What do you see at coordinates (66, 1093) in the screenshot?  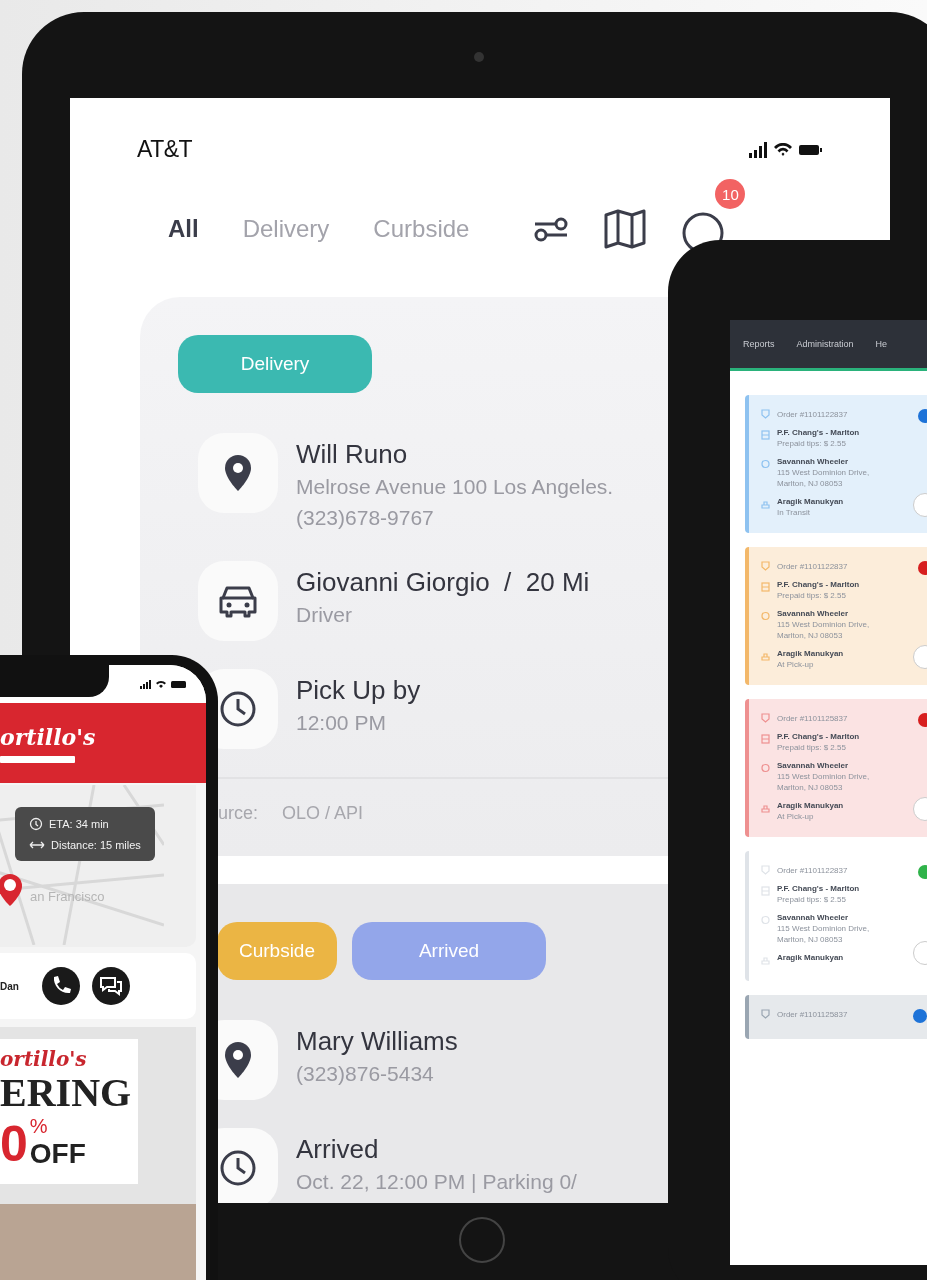 I see `promo-headline: ERING` at bounding box center [66, 1093].